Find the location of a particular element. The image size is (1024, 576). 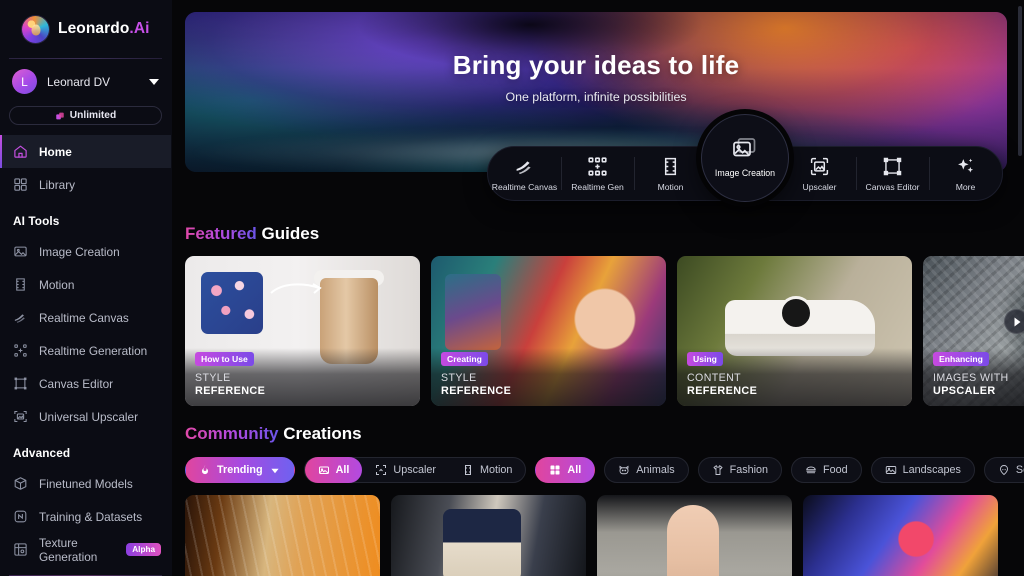

dock-item-realtime-gen: Realtime Gen is located at coordinates (597, 173).